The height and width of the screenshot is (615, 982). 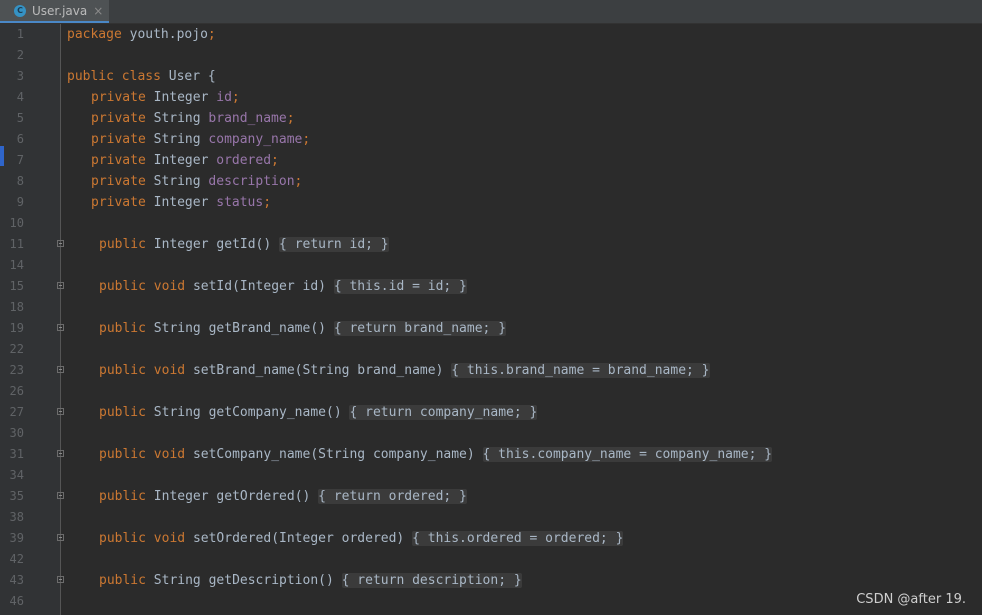 What do you see at coordinates (240, 202) in the screenshot?
I see `code-token: status` at bounding box center [240, 202].